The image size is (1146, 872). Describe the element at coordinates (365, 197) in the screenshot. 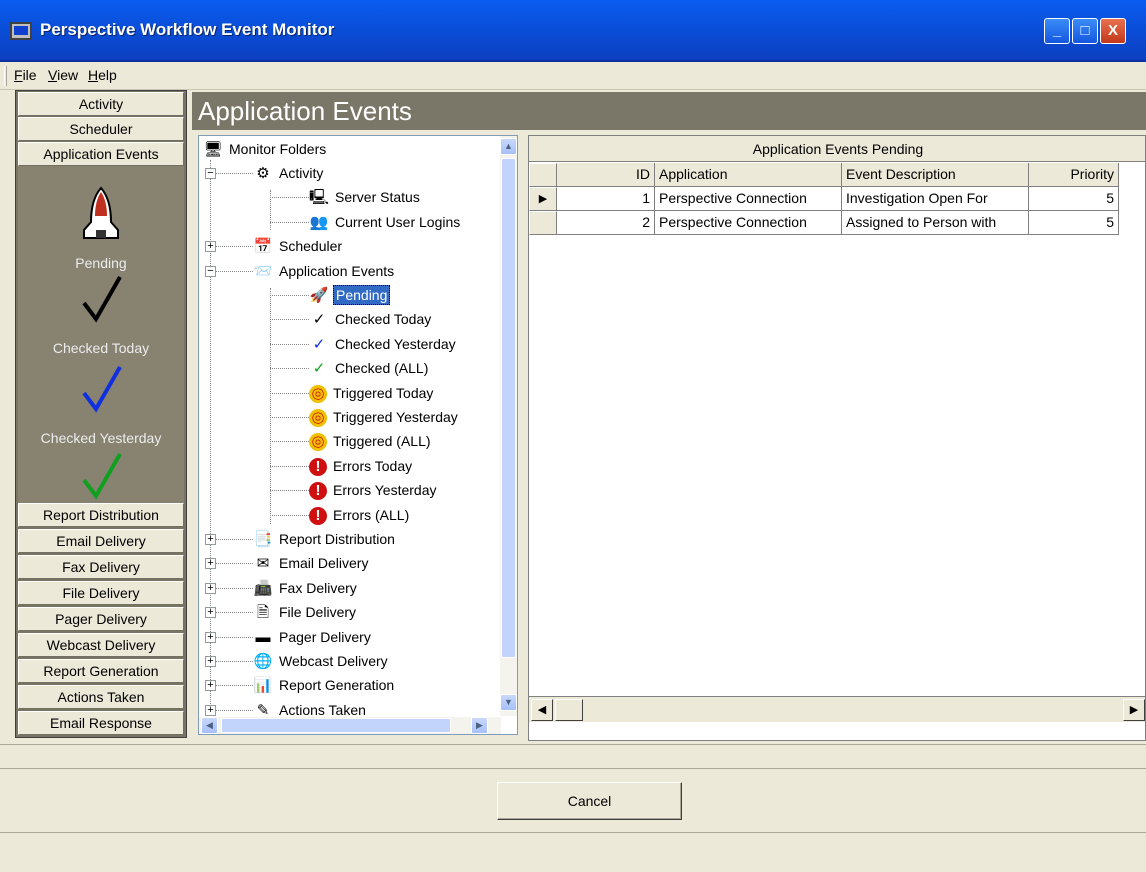

I see `tree-node: 🖳 Server Status` at that location.